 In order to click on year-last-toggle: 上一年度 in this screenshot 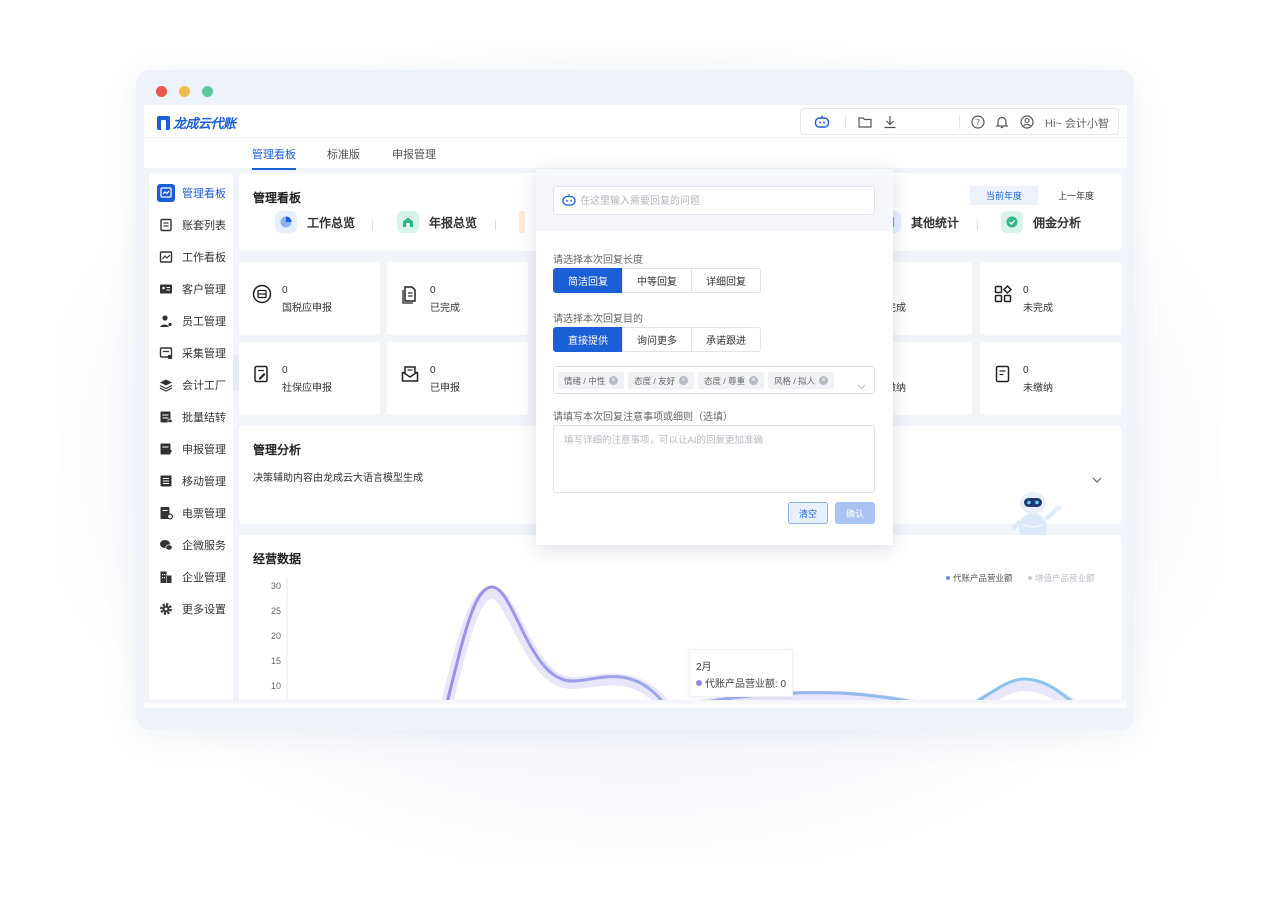, I will do `click(1076, 195)`.